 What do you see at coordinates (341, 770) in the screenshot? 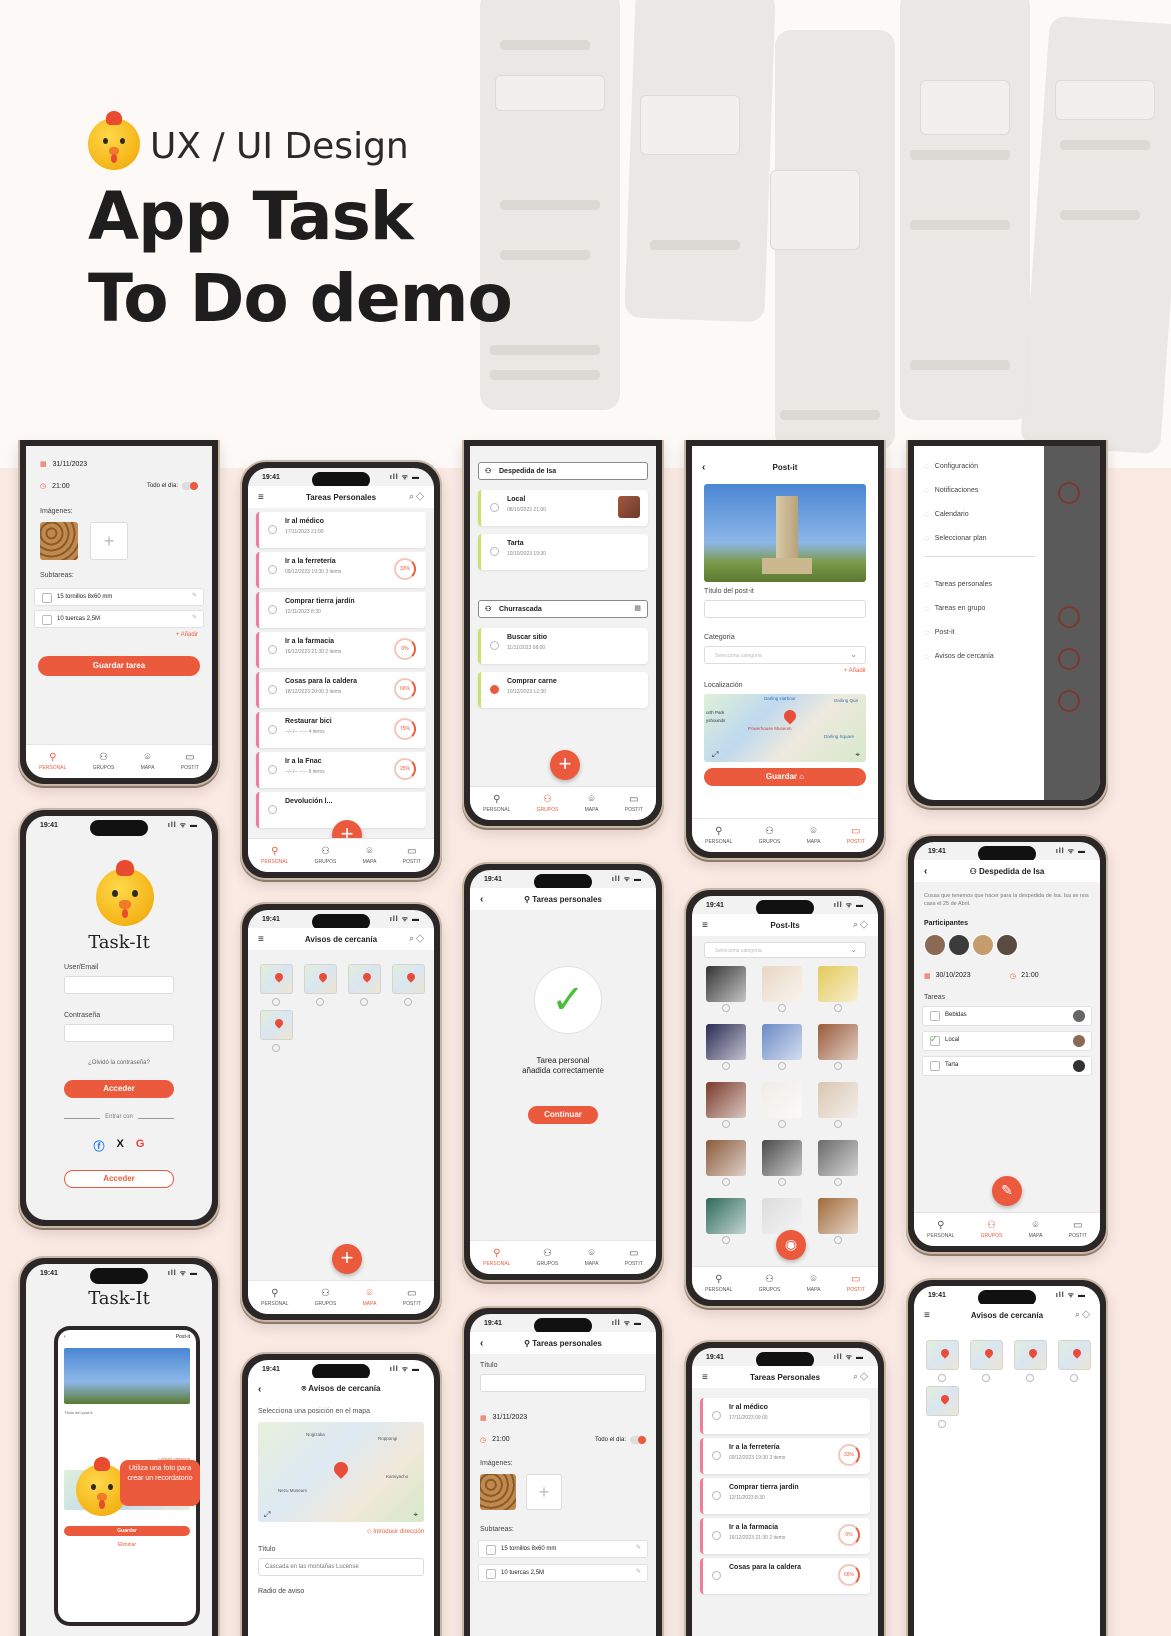
I see `task-item: Ir a la Fnac --/--/-- --:-- 8 items 25%` at bounding box center [341, 770].